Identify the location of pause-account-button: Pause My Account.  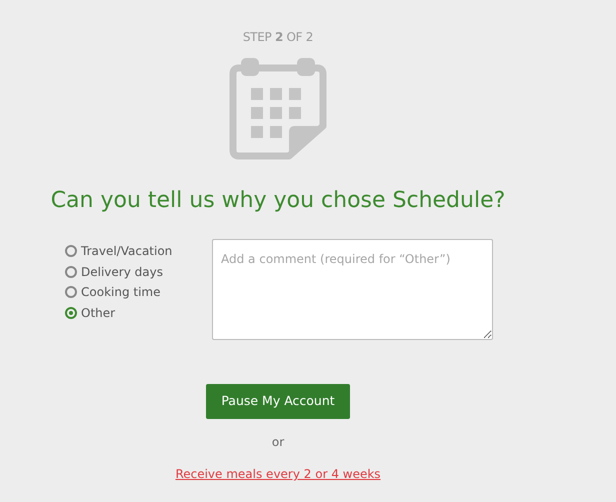
(278, 401).